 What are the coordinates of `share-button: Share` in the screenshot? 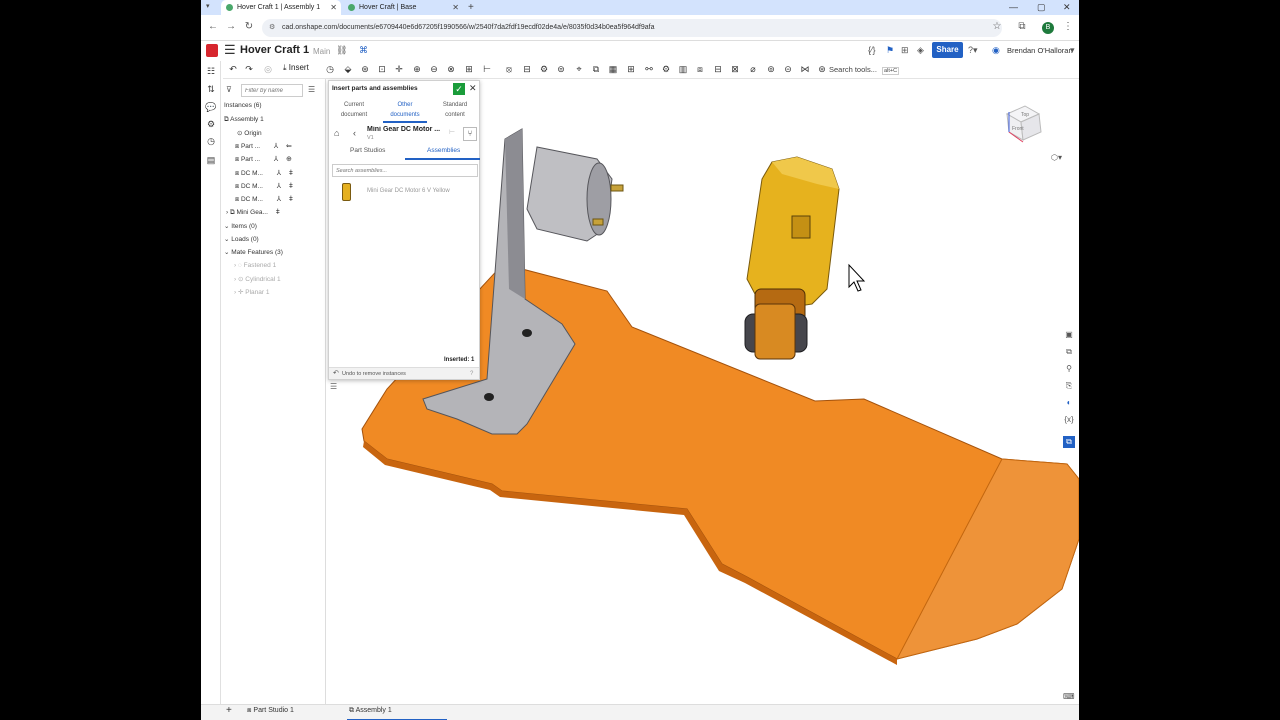 It's located at (947, 50).